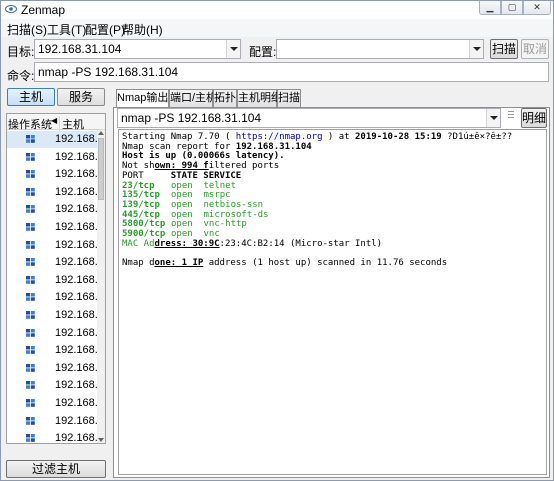 This screenshot has width=554, height=481. I want to click on output-select-value: nmap -PS 192.168.31.104, so click(191, 118).